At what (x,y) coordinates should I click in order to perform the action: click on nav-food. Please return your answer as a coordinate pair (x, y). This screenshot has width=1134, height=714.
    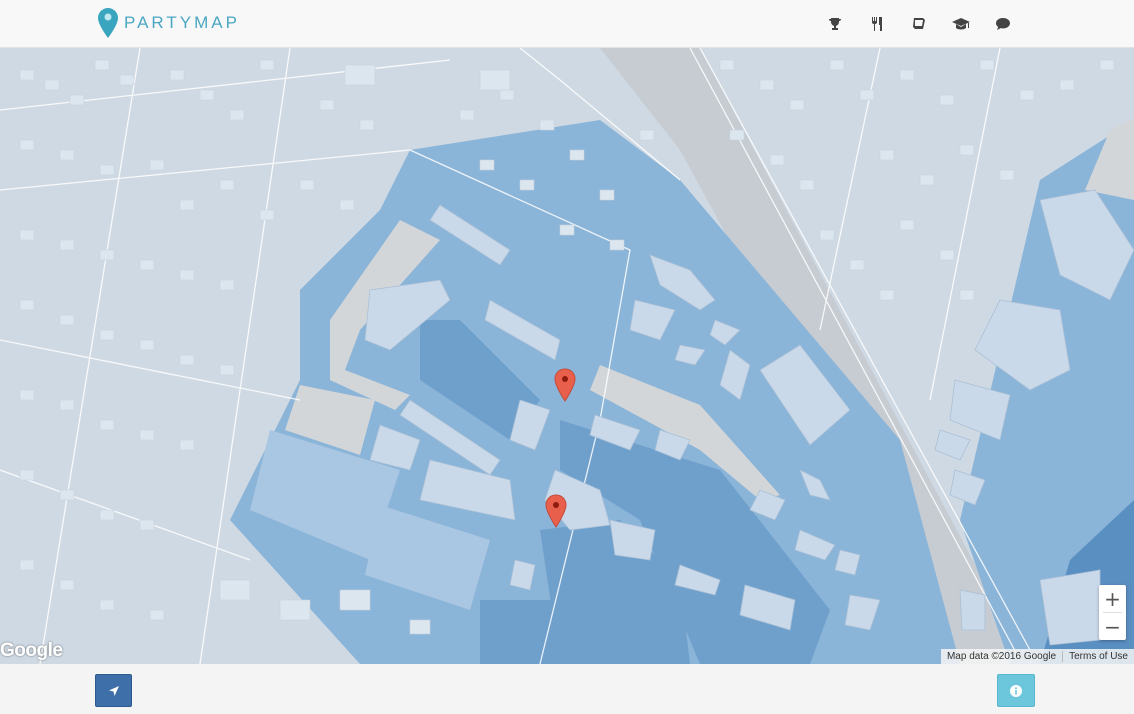
    Looking at the image, I should click on (877, 24).